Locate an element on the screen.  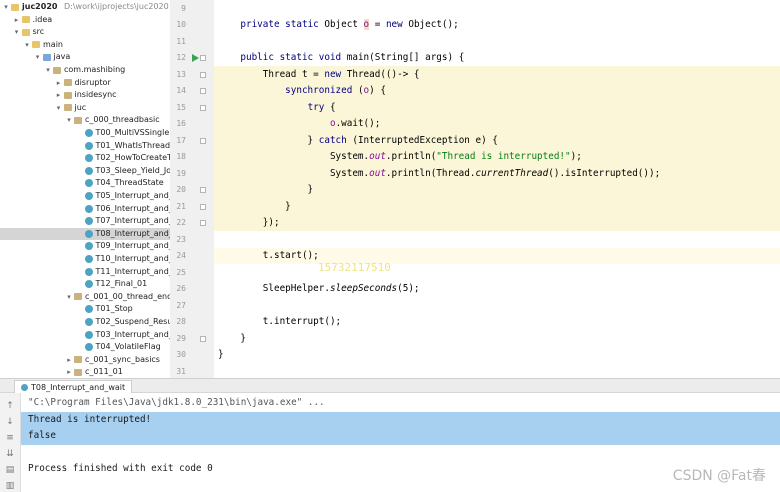
tree-node: ▸ insidesync is located at coordinates (85, 95).